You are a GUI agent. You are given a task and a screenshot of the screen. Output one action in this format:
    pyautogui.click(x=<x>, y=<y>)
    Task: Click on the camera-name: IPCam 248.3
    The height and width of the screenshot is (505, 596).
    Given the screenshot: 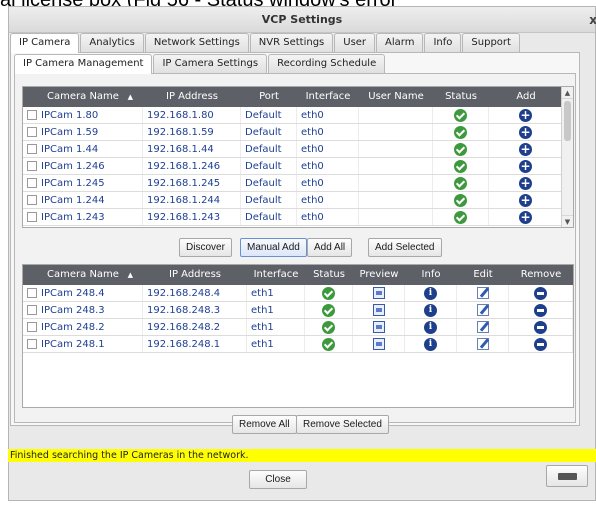 What is the action you would take?
    pyautogui.click(x=73, y=310)
    